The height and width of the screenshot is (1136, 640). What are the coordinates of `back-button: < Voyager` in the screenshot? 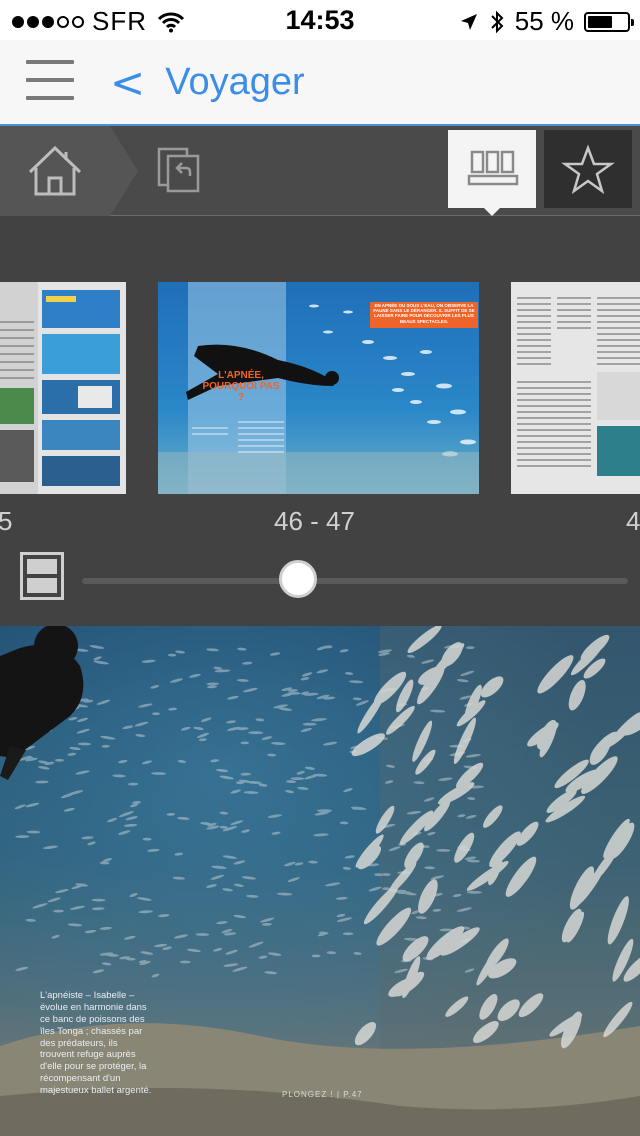 It's located at (207, 82).